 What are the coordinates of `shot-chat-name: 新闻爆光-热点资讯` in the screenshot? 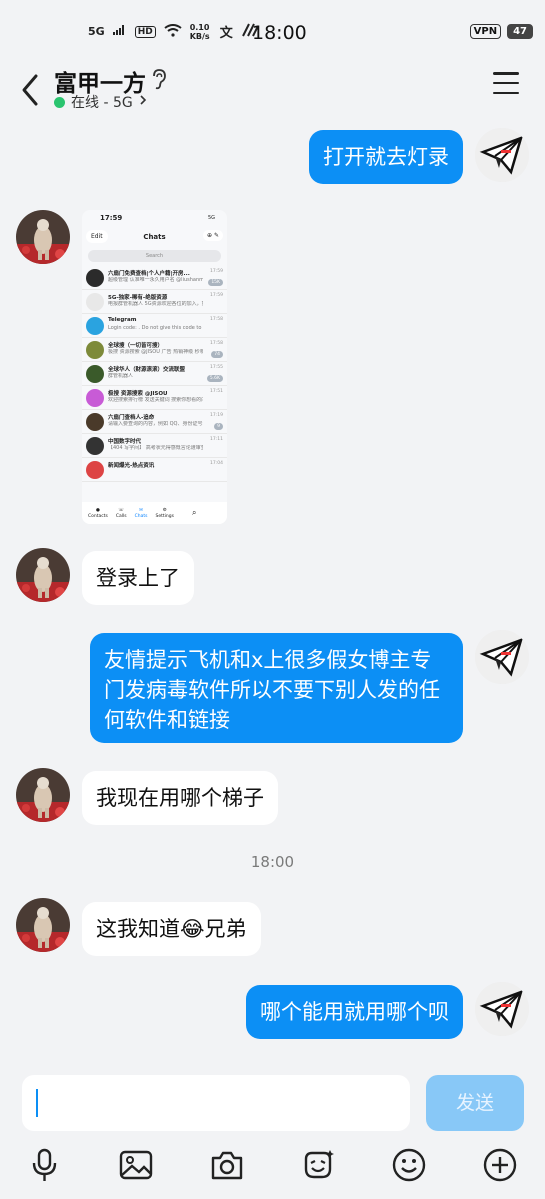 It's located at (131, 466).